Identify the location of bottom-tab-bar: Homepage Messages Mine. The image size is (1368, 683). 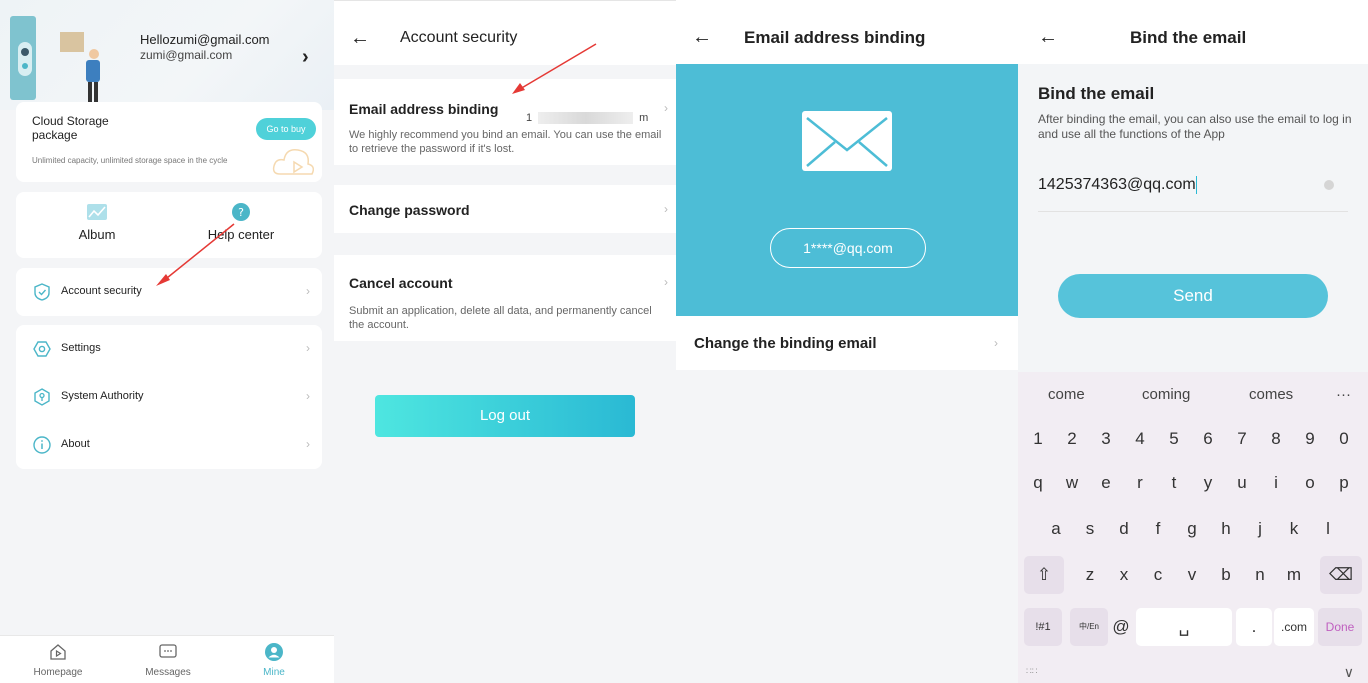
(167, 659).